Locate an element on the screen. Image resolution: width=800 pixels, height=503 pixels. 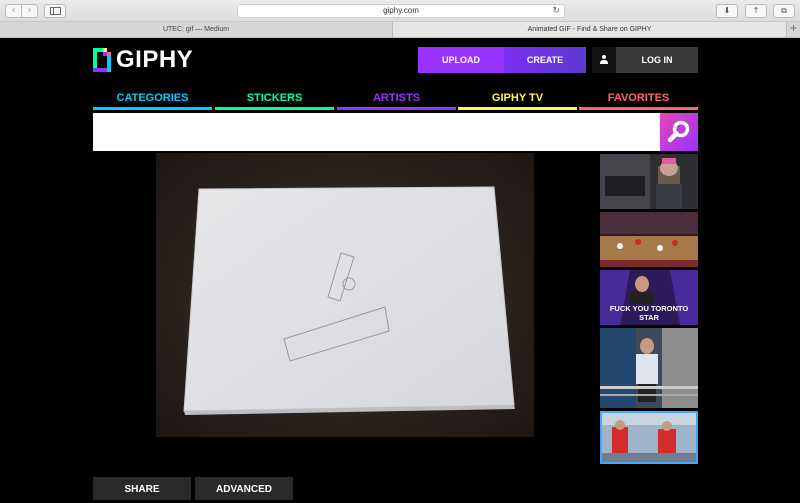
nav-label: FAVORITES is located at coordinates (638, 98).